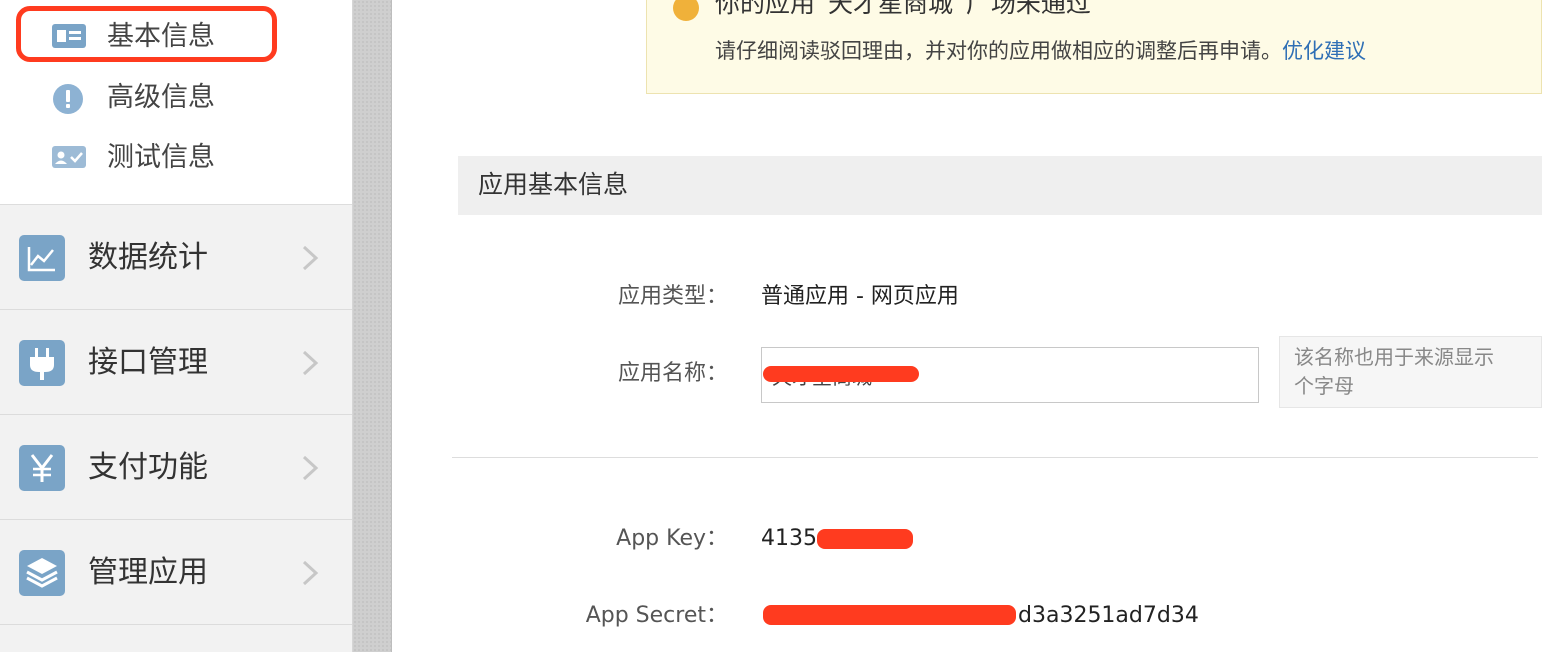  I want to click on sidebar-item-label: 基本信息, so click(161, 36).